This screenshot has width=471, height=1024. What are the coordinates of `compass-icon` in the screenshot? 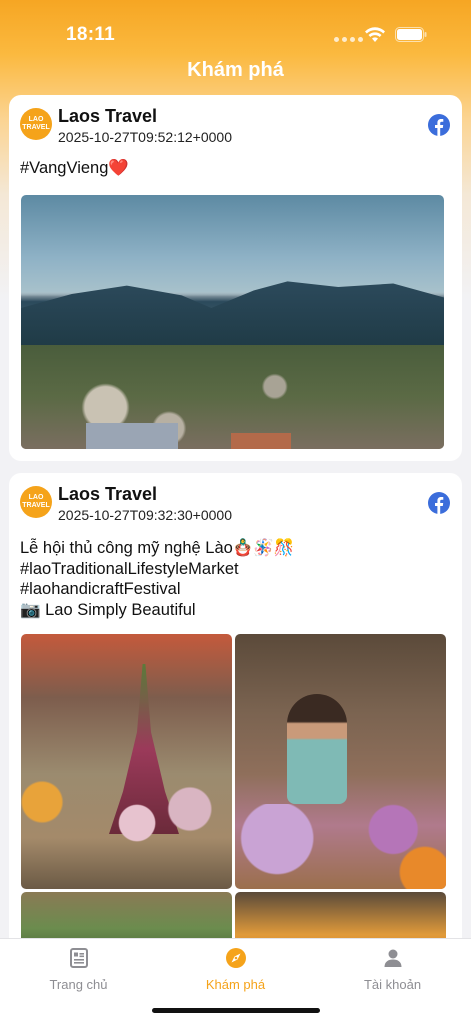 It's located at (235, 958).